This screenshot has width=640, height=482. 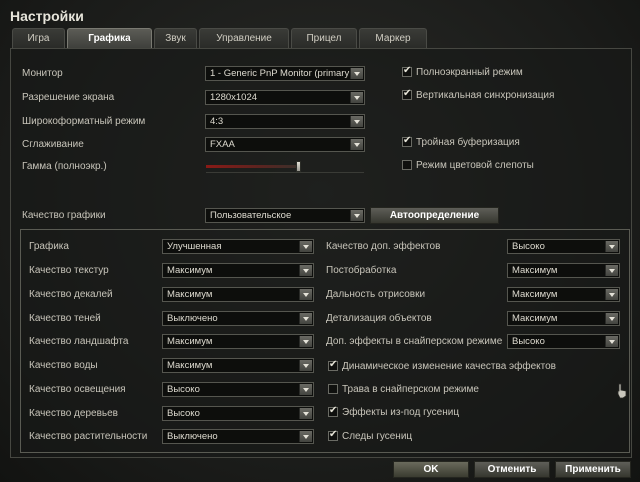 What do you see at coordinates (238, 270) in the screenshot?
I see `texture-quality-select: Максимум` at bounding box center [238, 270].